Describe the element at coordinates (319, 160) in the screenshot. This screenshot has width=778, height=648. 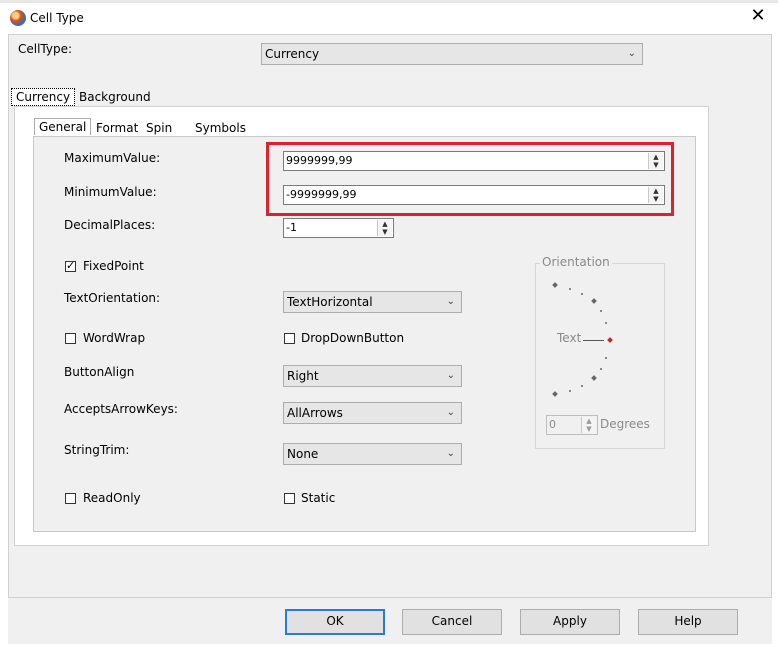
I see `maximum-value: 9999999,99` at that location.